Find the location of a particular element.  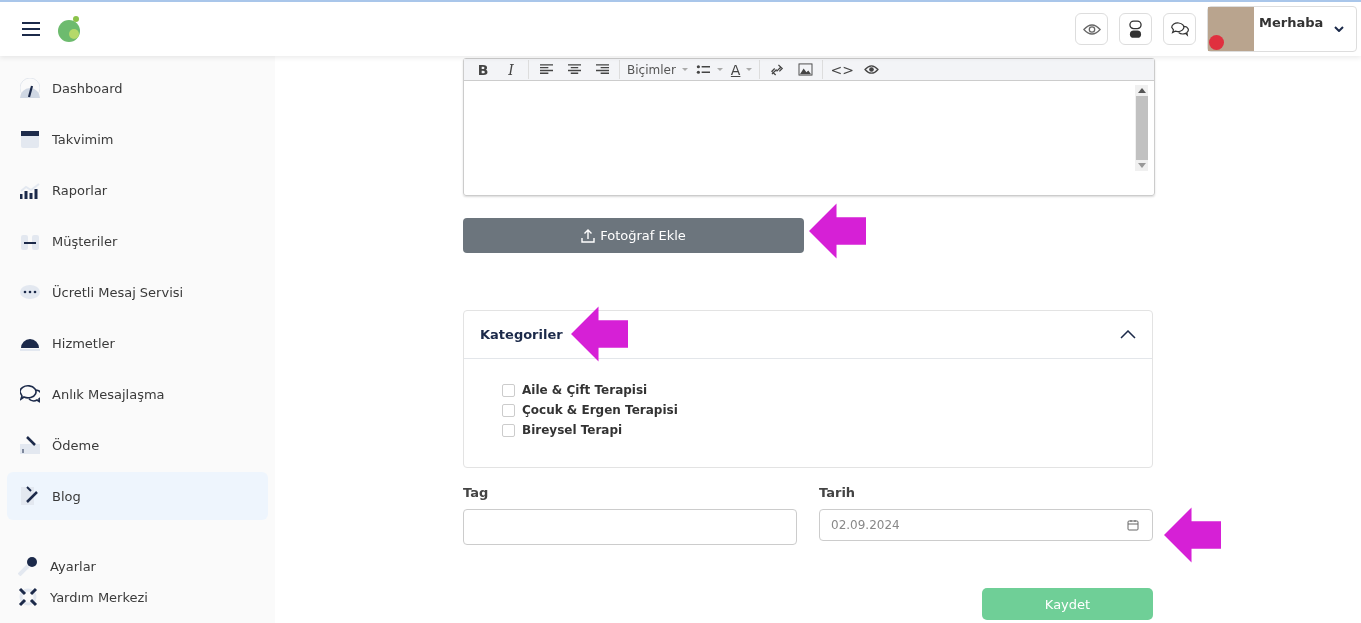

category-checkbox: Bireysel Terapi is located at coordinates (808, 430).